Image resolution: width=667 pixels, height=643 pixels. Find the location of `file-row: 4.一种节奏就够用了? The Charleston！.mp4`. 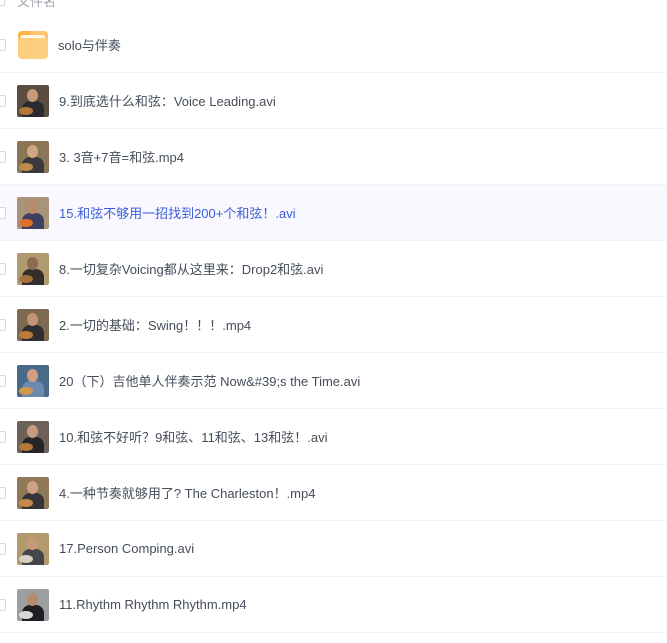

file-row: 4.一种节奏就够用了? The Charleston！.mp4 is located at coordinates (333, 493).